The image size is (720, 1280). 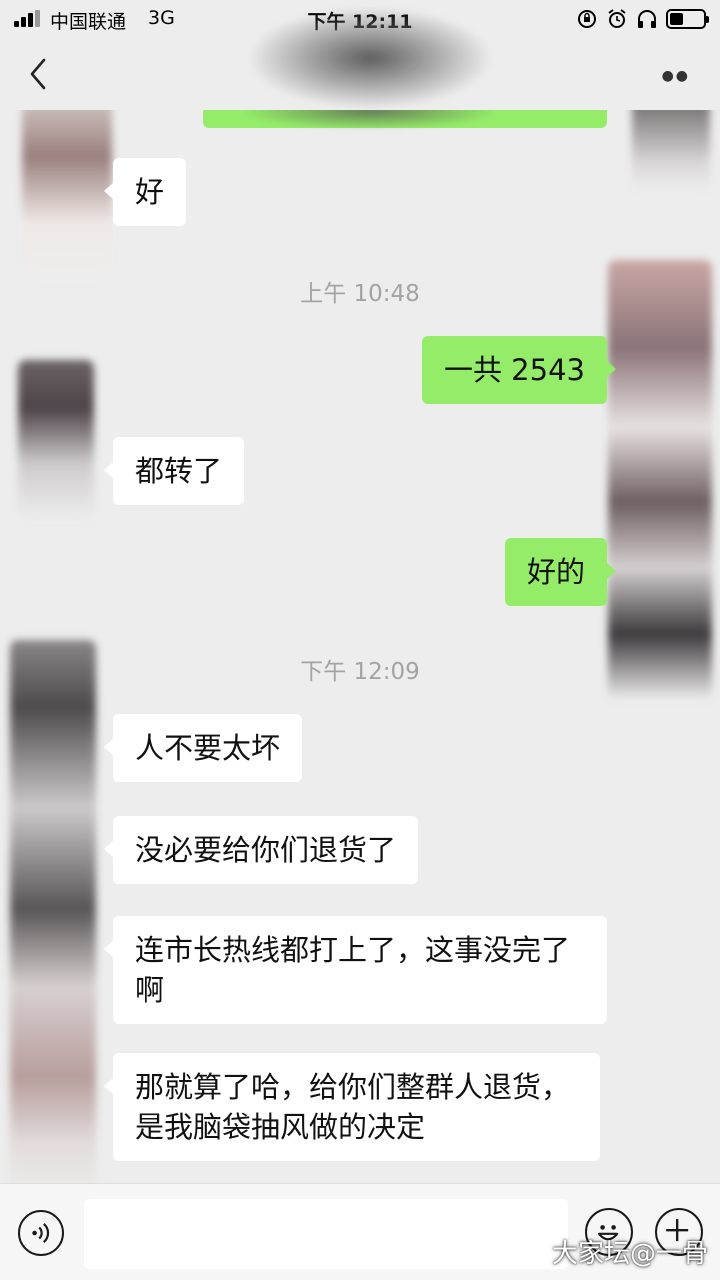 I want to click on outgoing-message: 一共 2543, so click(x=519, y=370).